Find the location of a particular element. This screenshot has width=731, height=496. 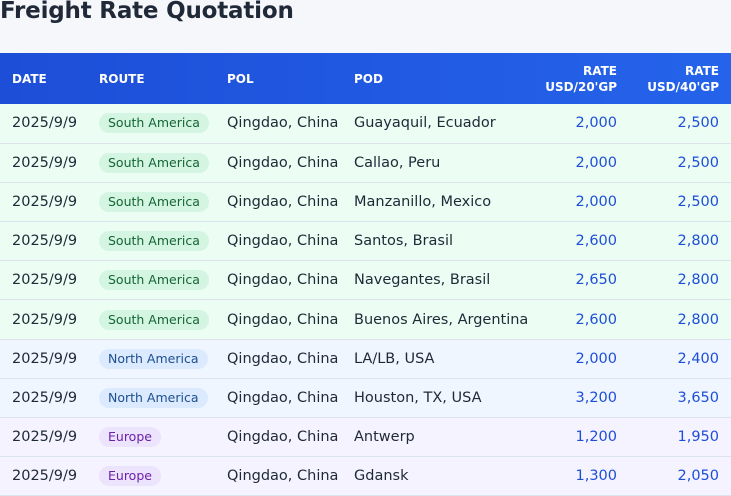

column-header-rate-40gp-line1: RATE is located at coordinates (702, 70).